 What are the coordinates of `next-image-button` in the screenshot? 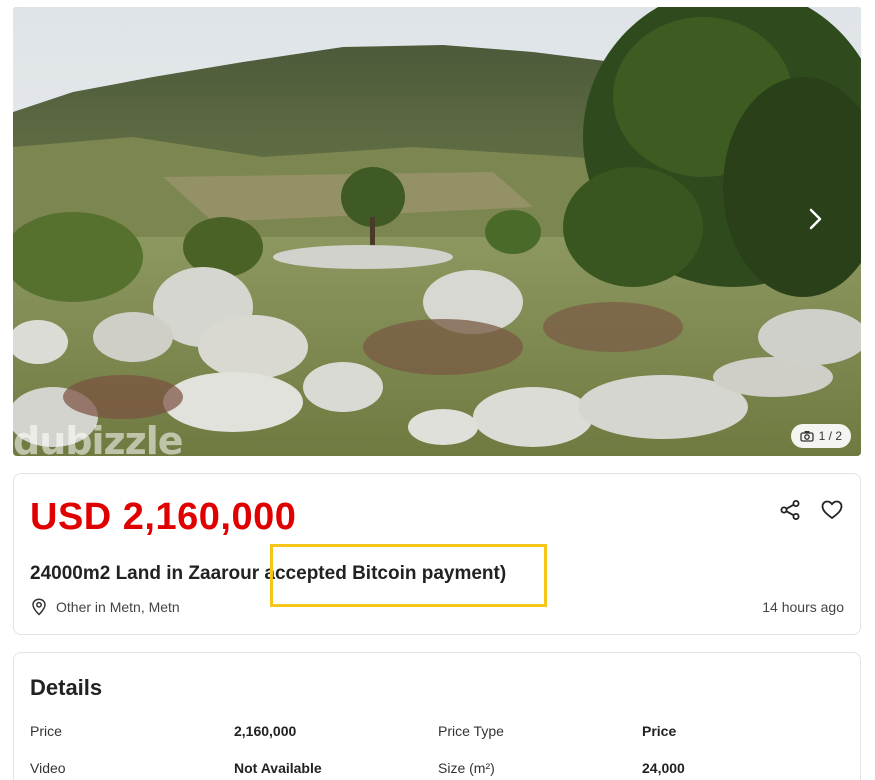 It's located at (815, 219).